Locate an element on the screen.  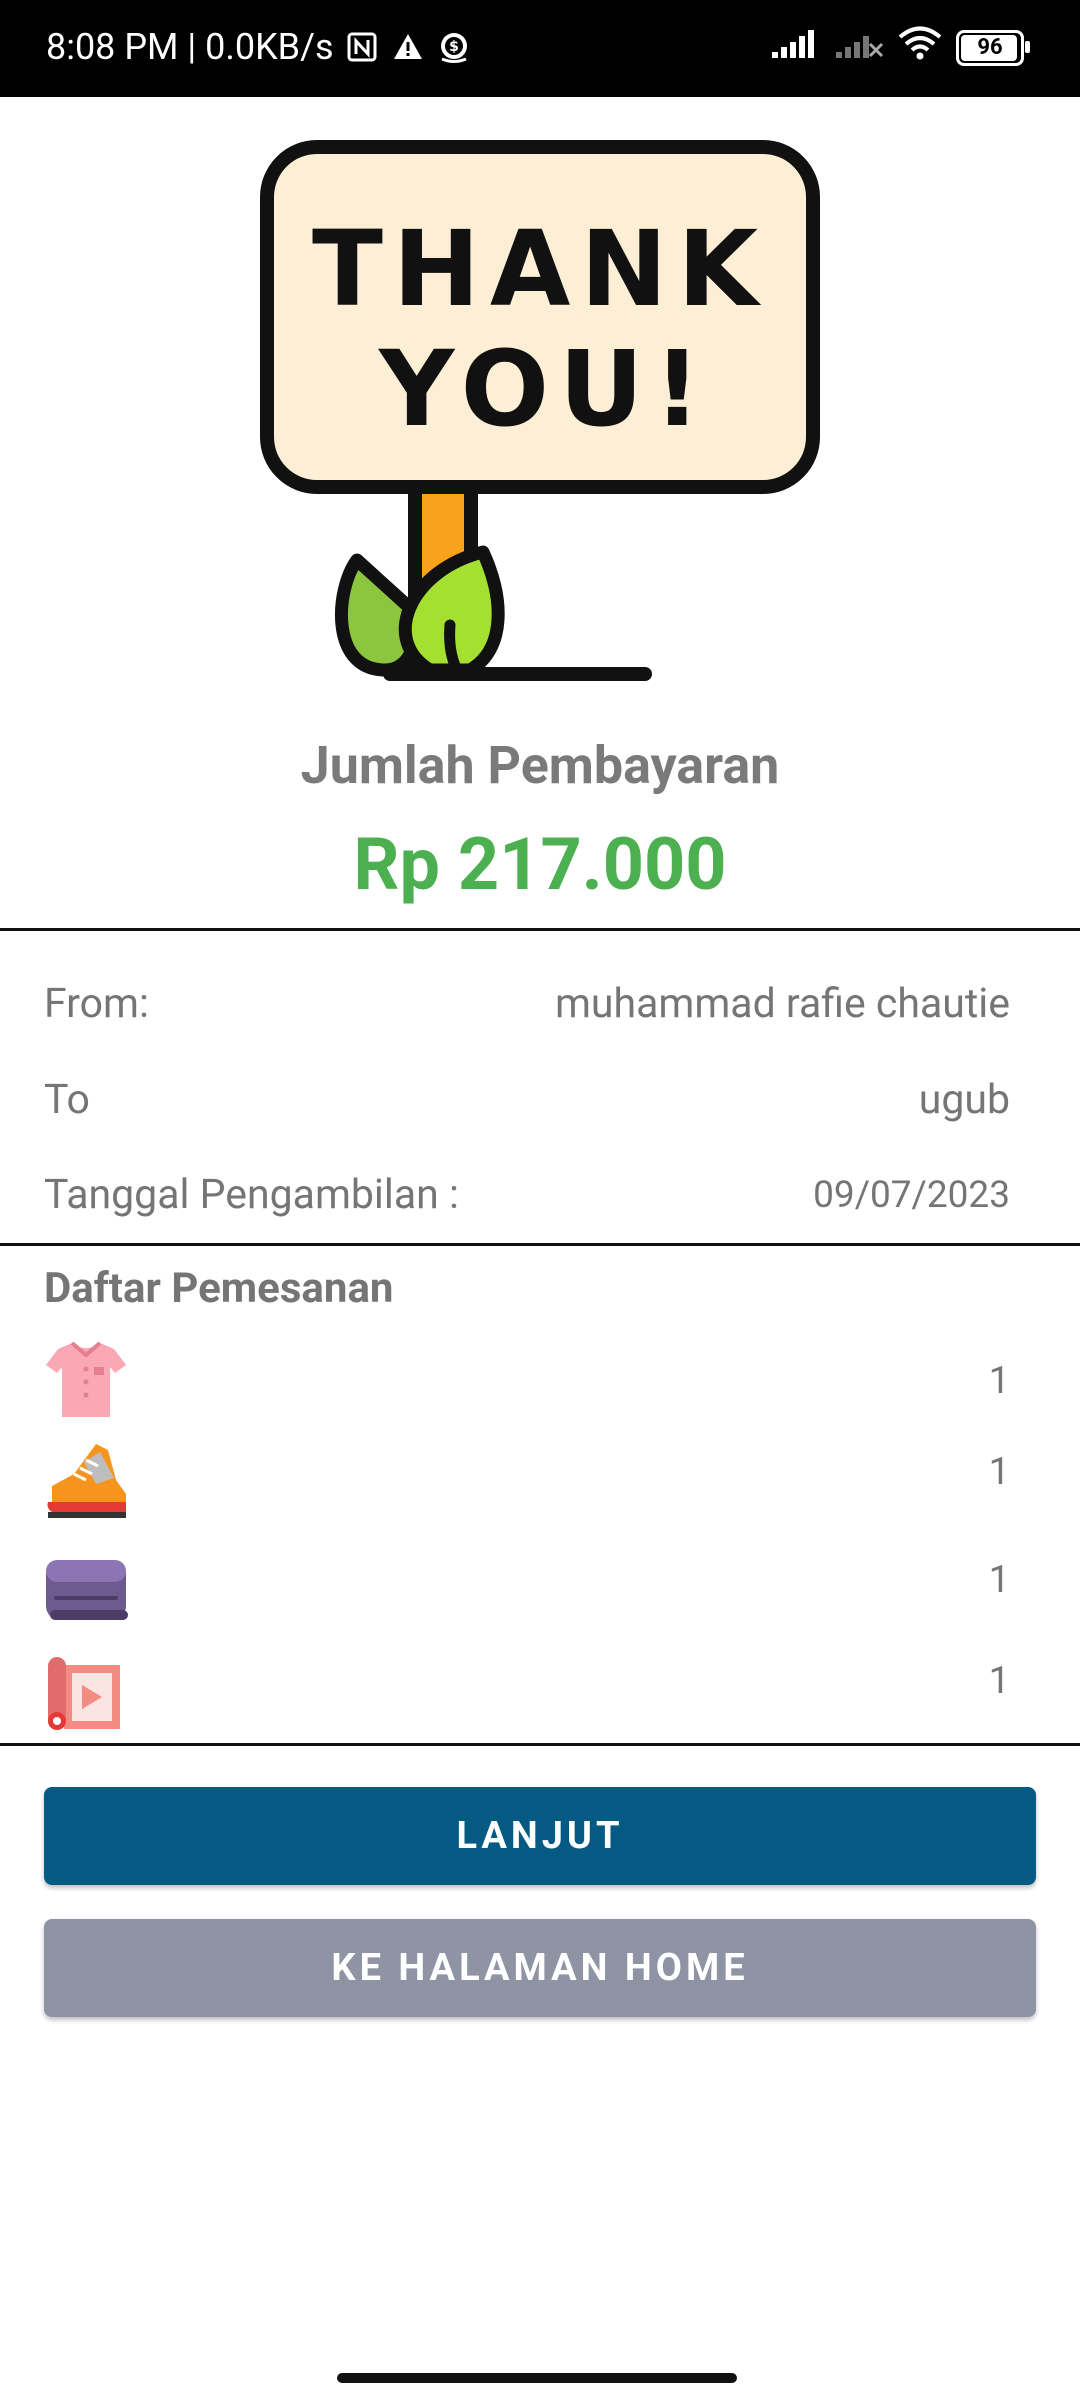
order-list-title: Daftar Pemesanan is located at coordinates (219, 1288).